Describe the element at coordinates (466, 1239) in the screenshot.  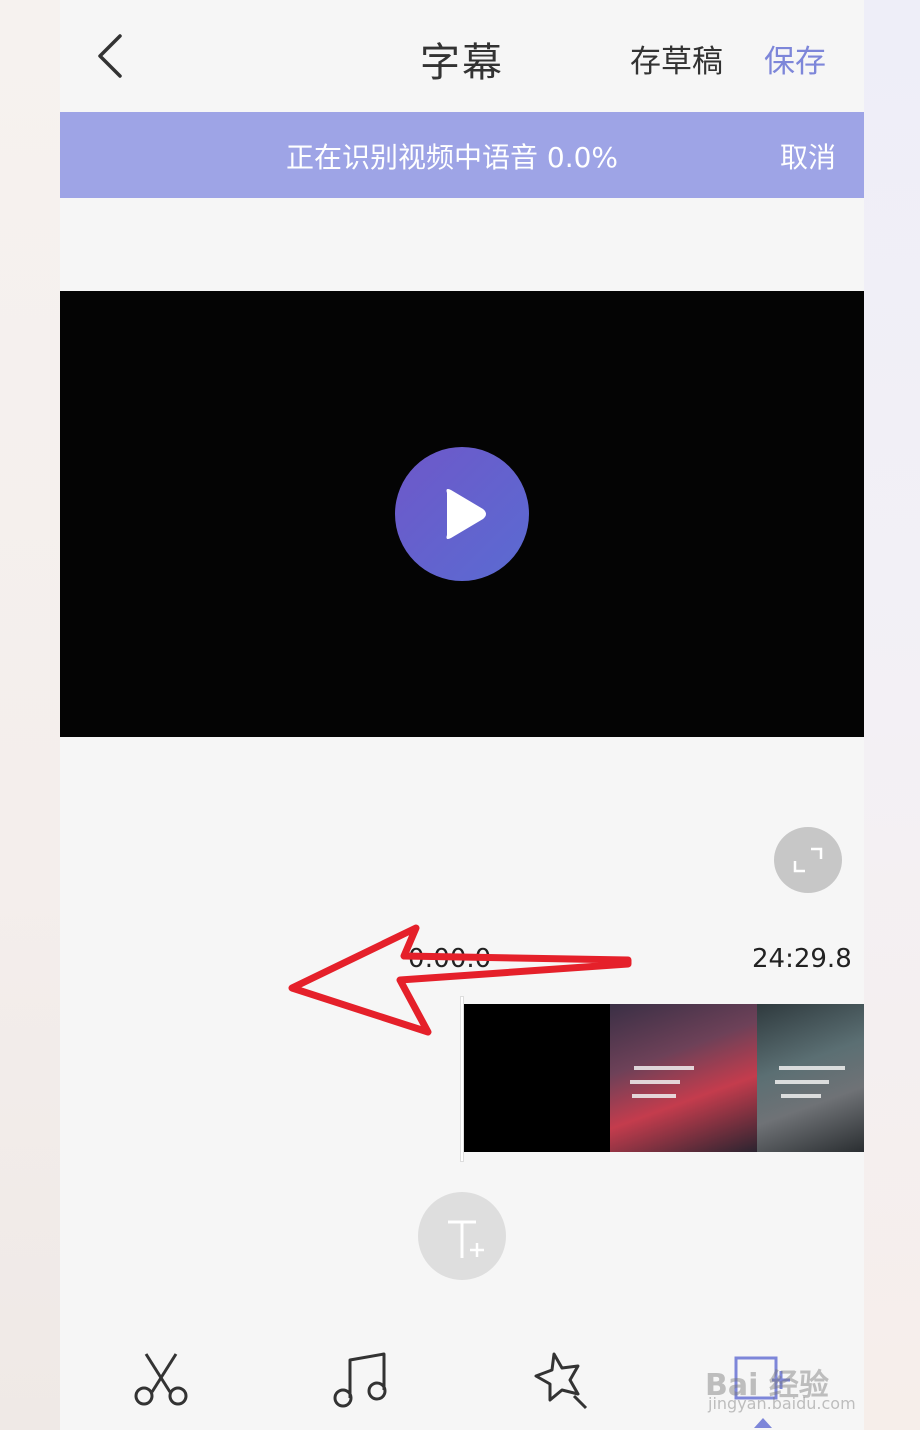
I see `add-text-icon` at that location.